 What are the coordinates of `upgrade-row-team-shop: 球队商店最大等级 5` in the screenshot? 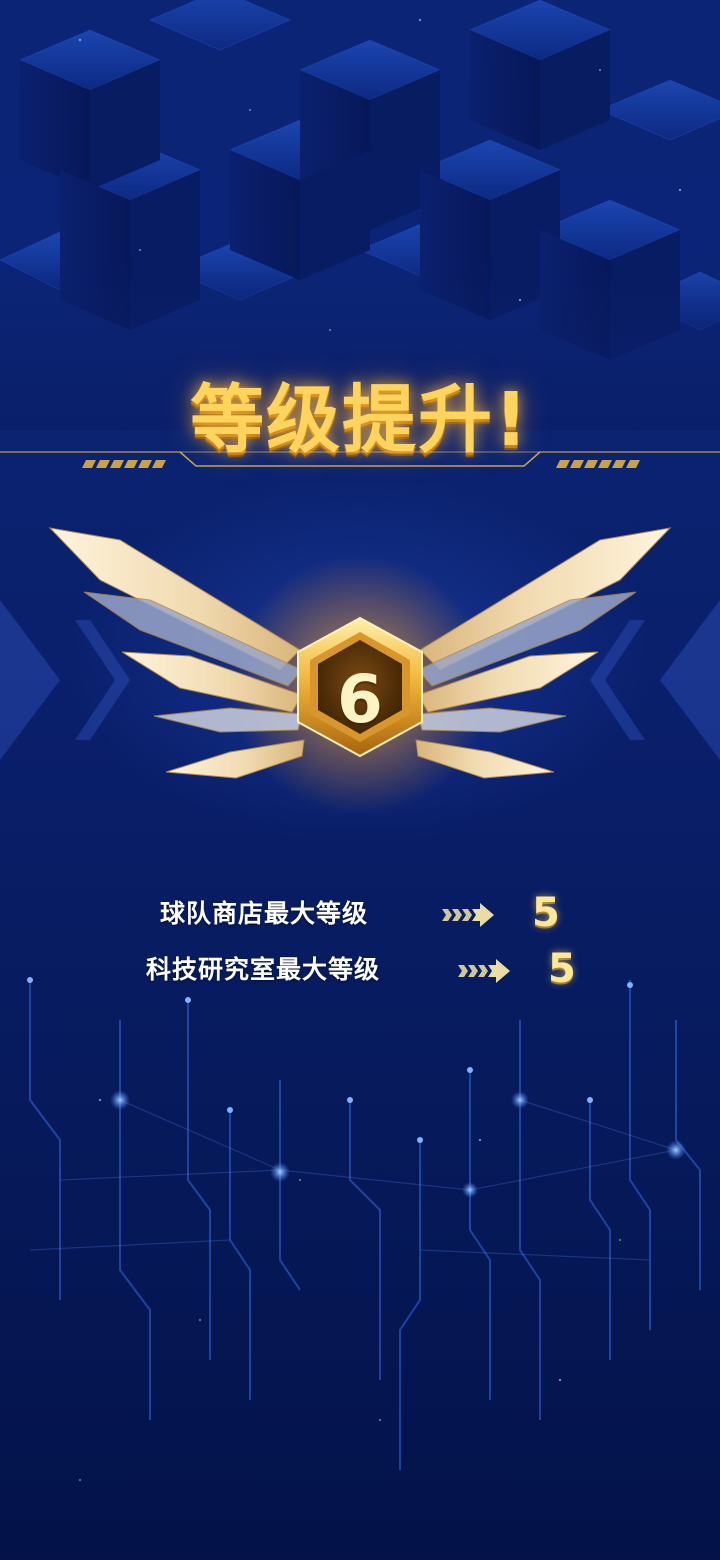 It's located at (360, 913).